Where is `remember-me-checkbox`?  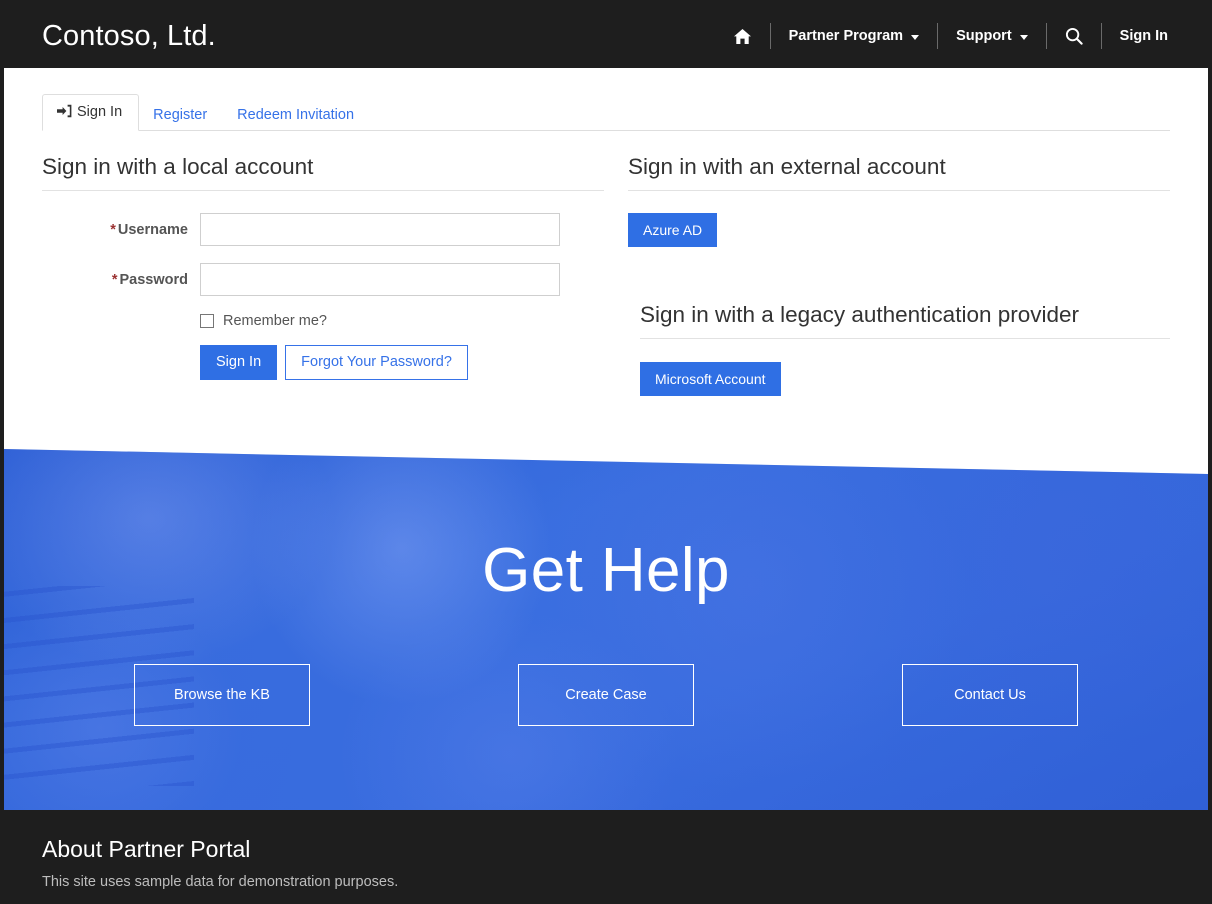 remember-me-checkbox is located at coordinates (207, 321).